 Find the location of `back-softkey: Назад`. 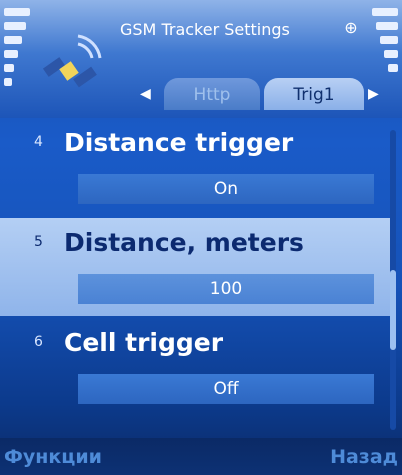

back-softkey: Назад is located at coordinates (364, 457).